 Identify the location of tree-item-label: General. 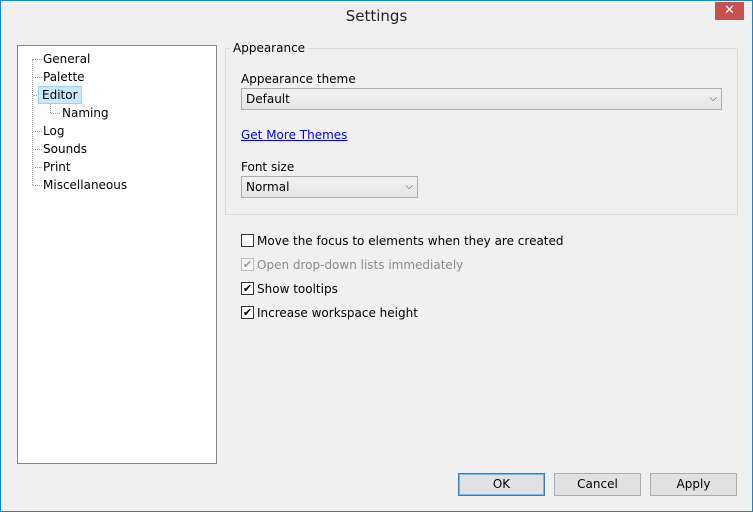
(67, 59).